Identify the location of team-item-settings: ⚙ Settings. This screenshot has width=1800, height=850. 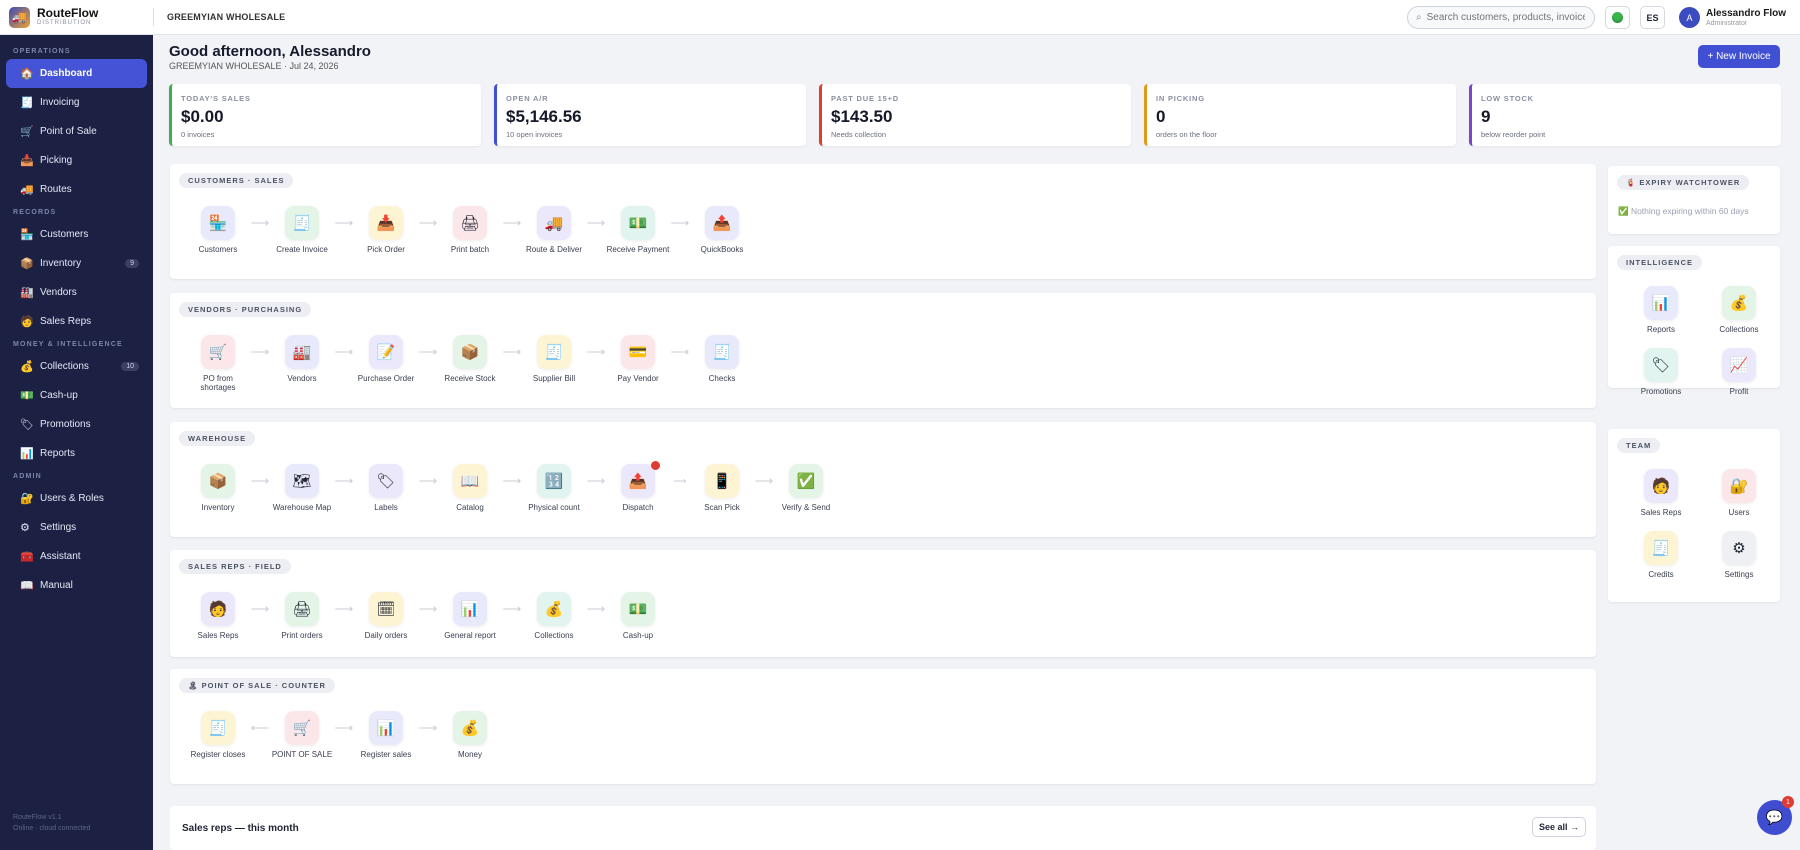
(1739, 555).